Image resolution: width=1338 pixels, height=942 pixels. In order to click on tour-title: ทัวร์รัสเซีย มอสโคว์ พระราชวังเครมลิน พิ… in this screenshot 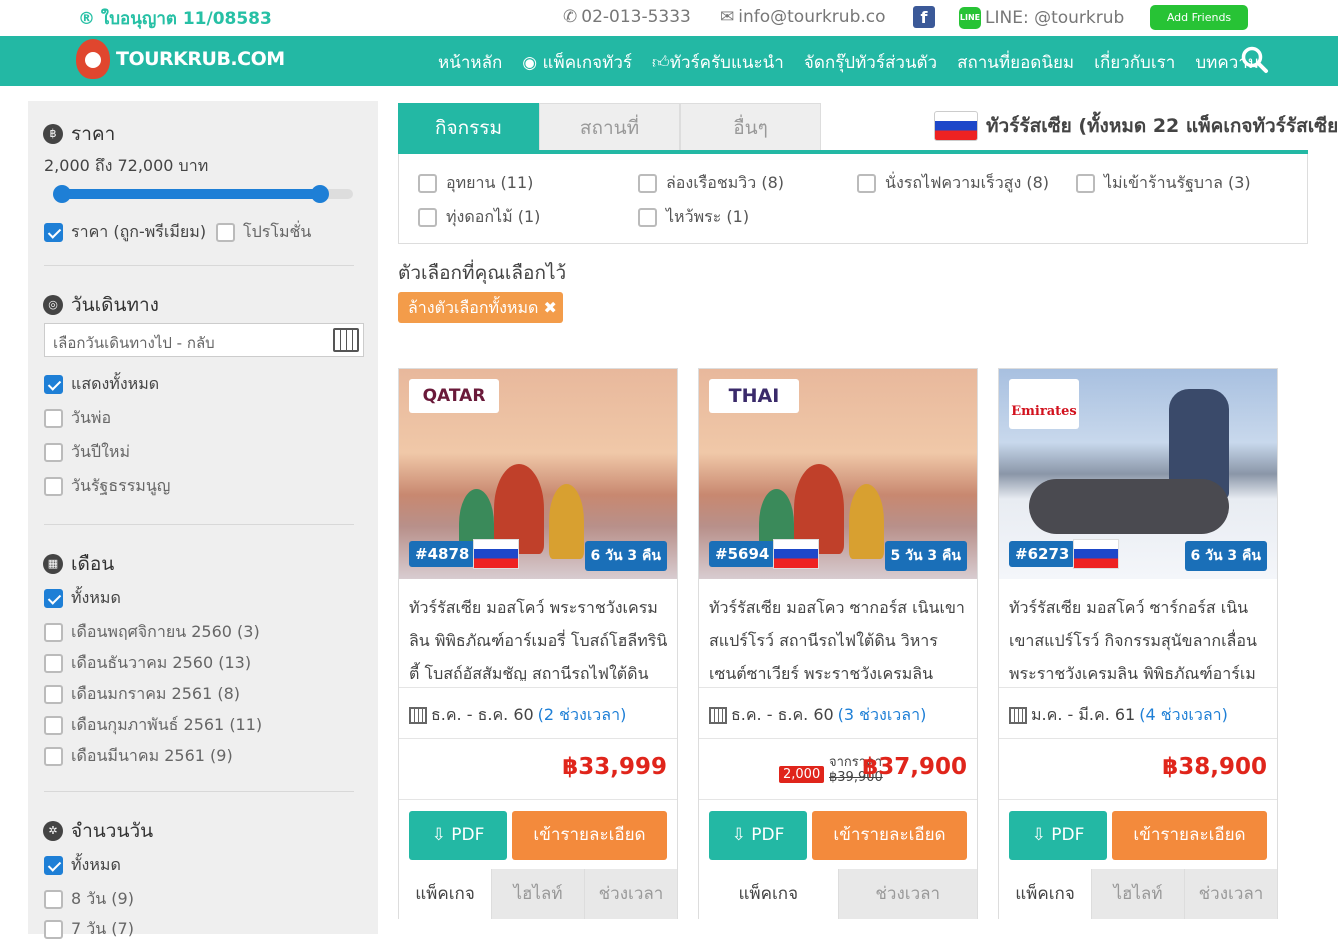, I will do `click(539, 636)`.